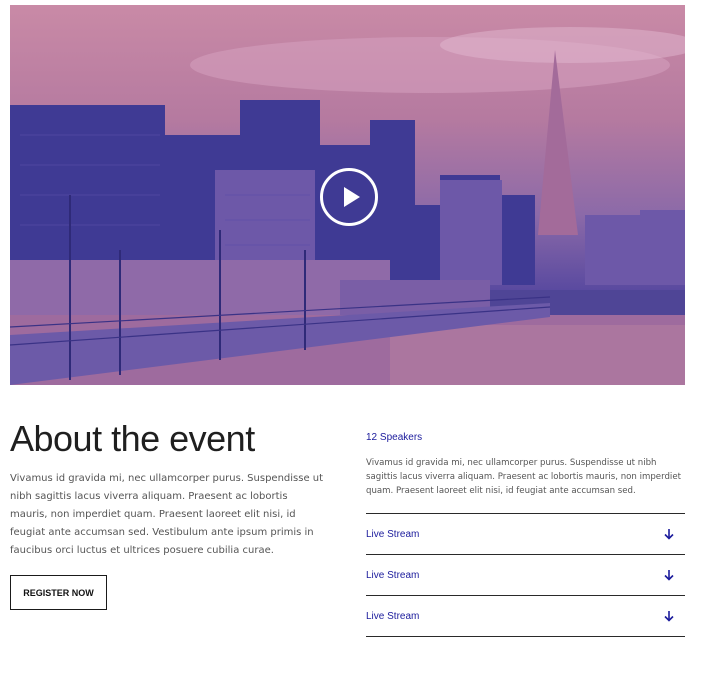  Describe the element at coordinates (351, 197) in the screenshot. I see `play-icon` at that location.